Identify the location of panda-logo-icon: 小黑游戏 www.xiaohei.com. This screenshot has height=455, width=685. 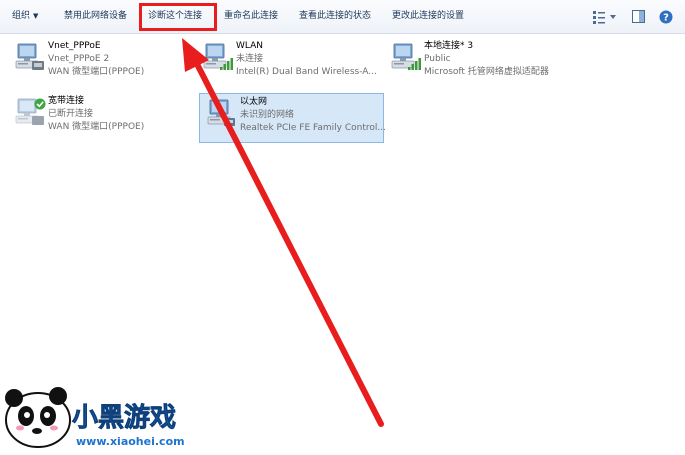
(95, 417).